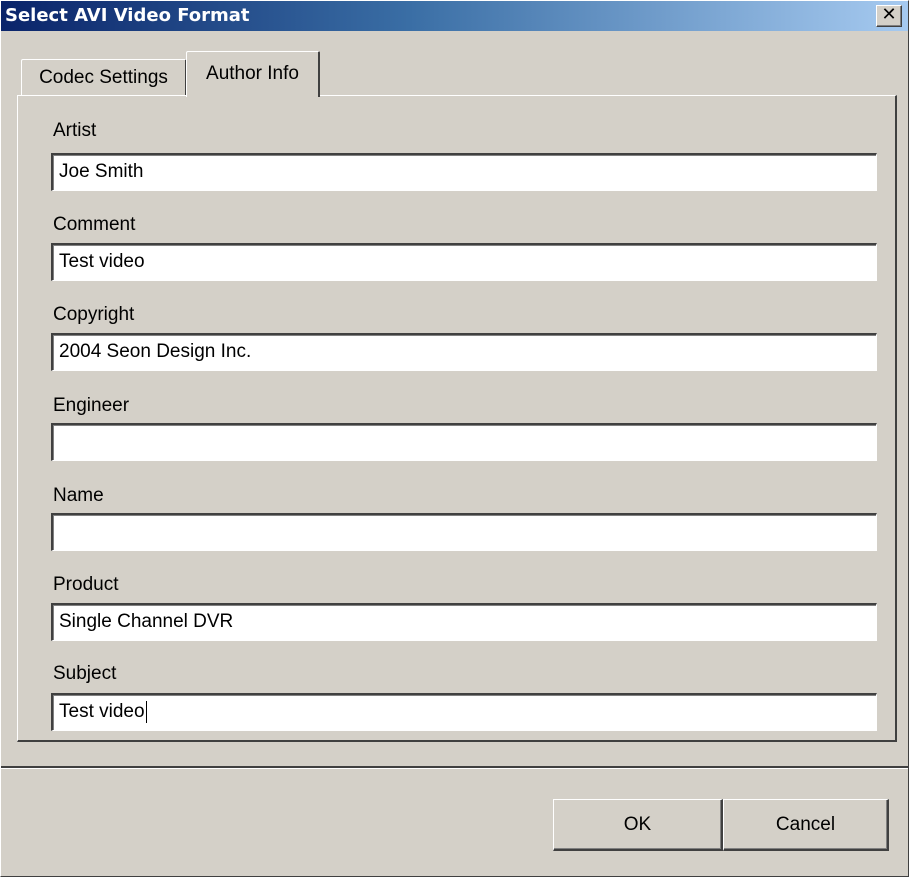  What do you see at coordinates (86, 584) in the screenshot?
I see `product-label: Product` at bounding box center [86, 584].